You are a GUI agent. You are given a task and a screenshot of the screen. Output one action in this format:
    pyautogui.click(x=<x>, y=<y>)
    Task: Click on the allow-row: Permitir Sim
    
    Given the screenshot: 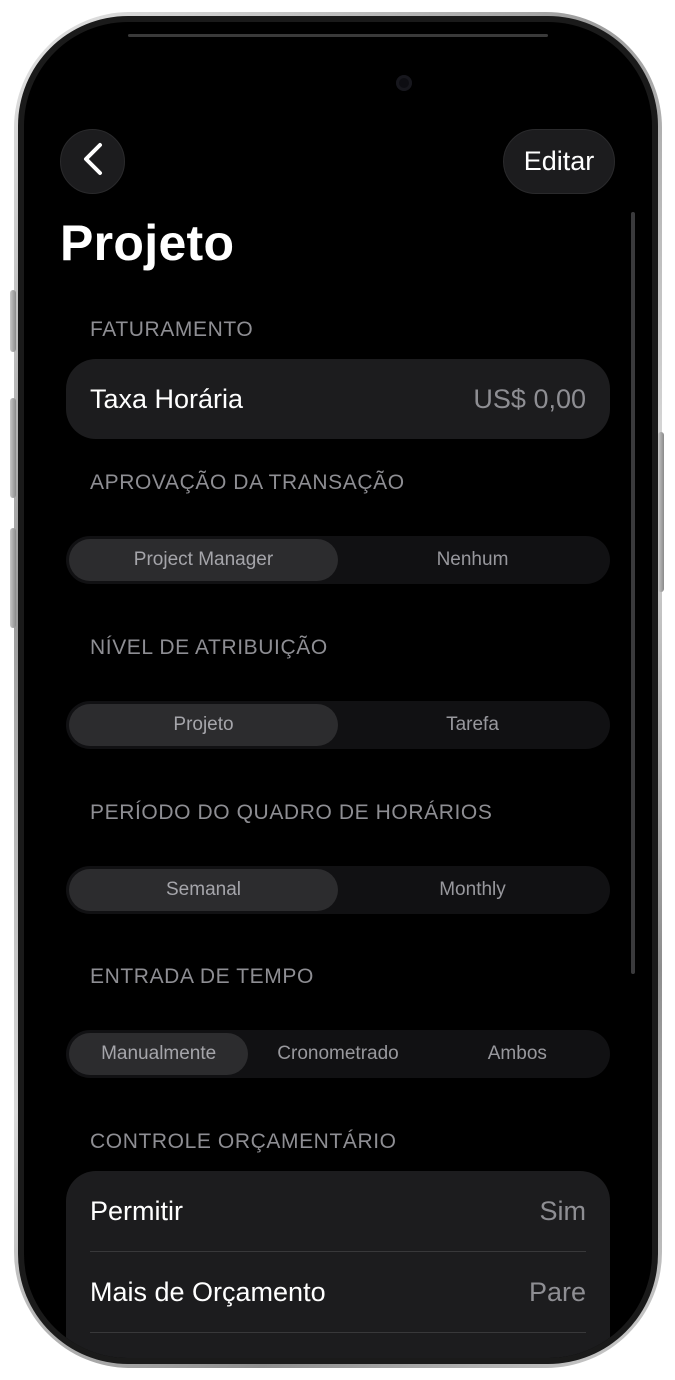 What is the action you would take?
    pyautogui.click(x=338, y=1211)
    